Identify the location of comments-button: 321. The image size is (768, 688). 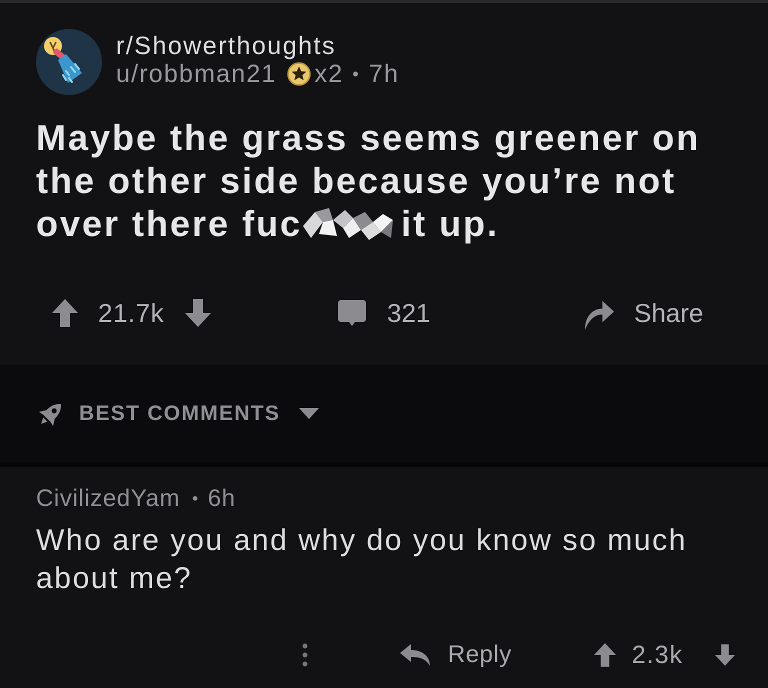
(384, 313).